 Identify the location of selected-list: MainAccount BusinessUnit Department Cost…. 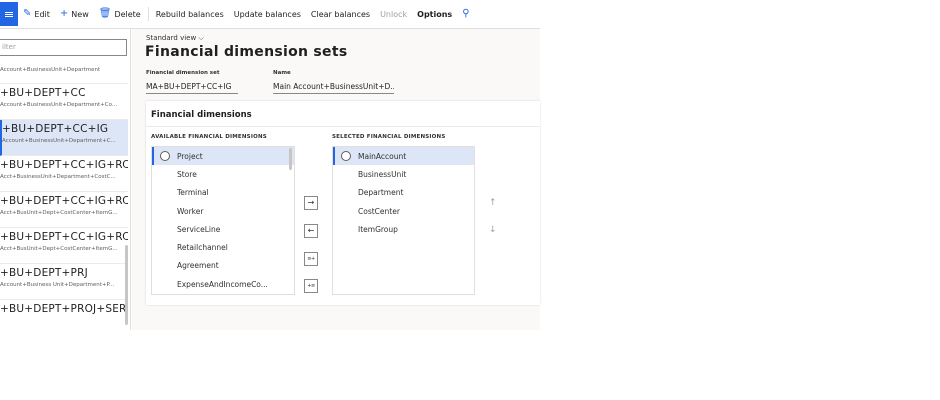
(403, 220).